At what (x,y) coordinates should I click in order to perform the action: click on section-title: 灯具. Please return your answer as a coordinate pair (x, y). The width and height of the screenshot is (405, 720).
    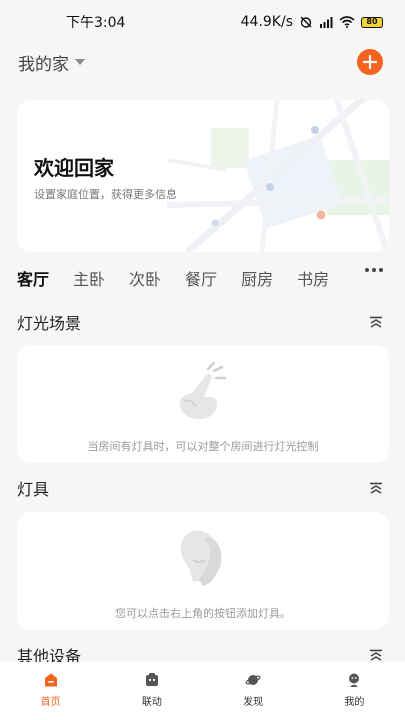
    Looking at the image, I should click on (33, 489).